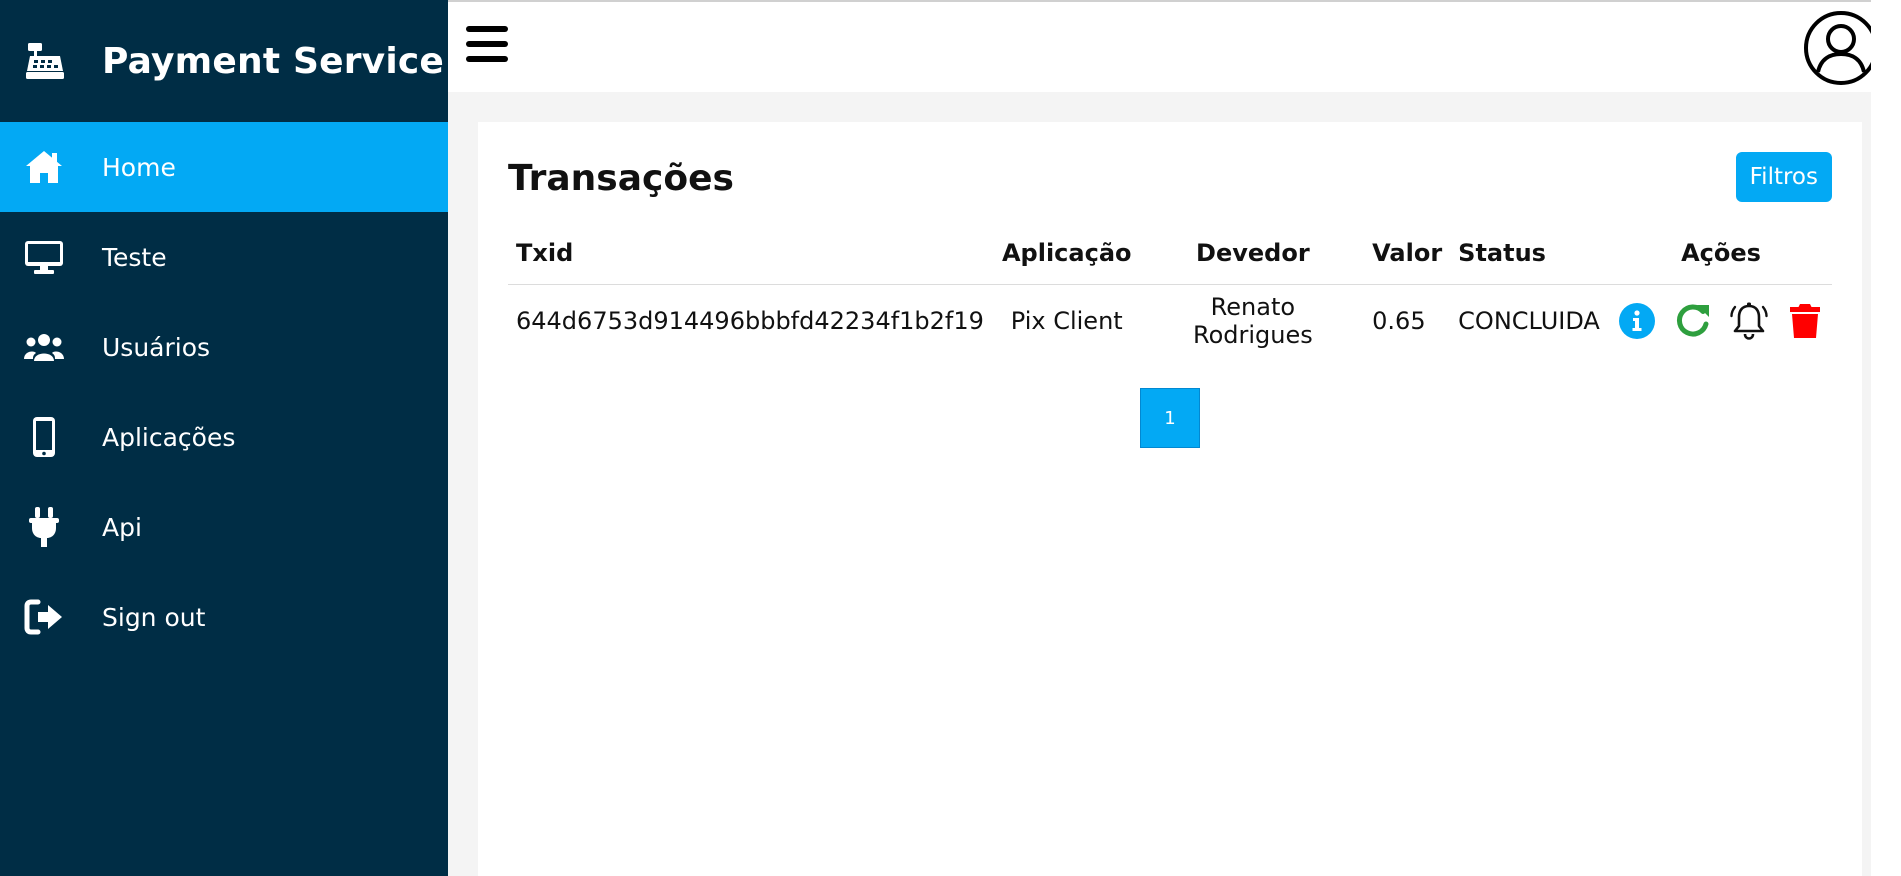 This screenshot has height=876, width=1901. Describe the element at coordinates (224, 167) in the screenshot. I see `sidebar-item-home: Home` at that location.